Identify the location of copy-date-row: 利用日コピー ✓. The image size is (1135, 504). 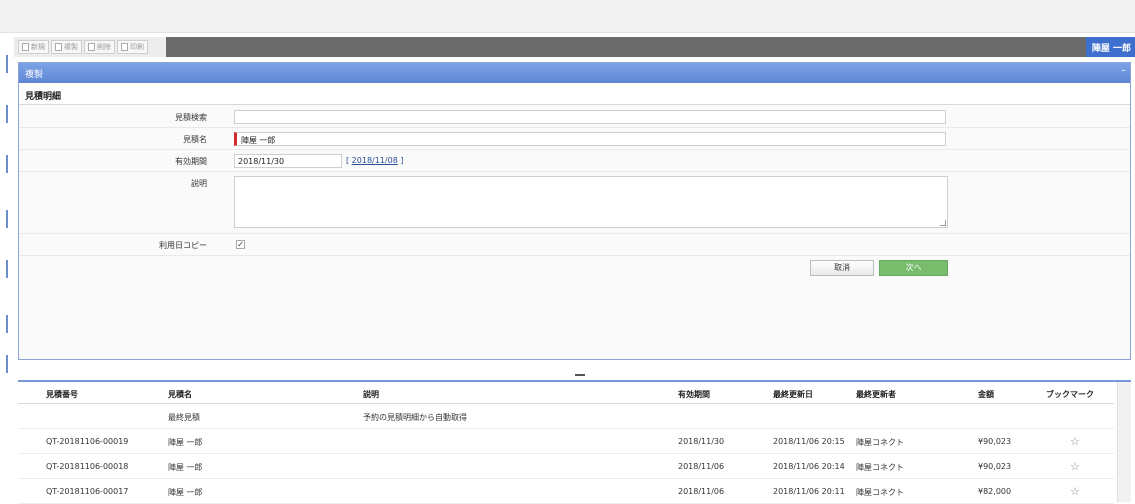
(574, 245).